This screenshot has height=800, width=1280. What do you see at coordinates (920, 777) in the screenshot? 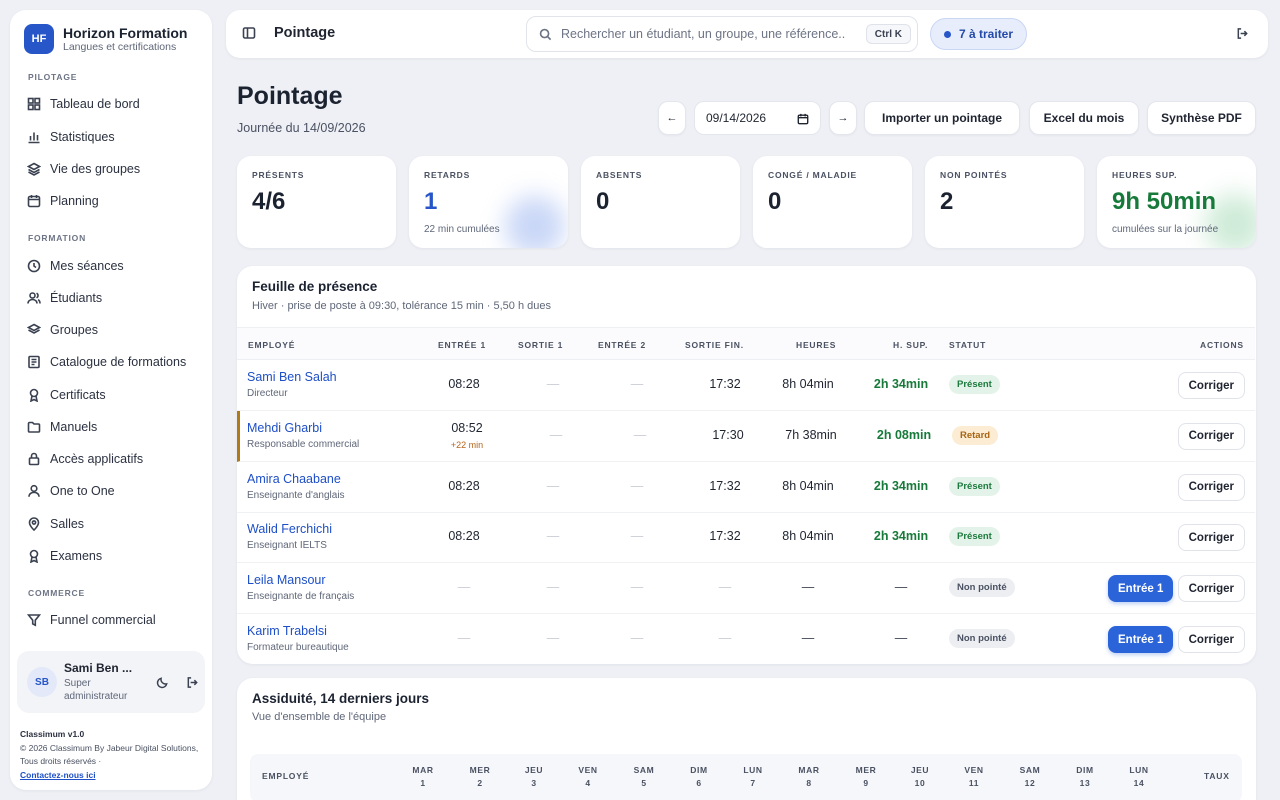
I see `day-column-header: JEU 10` at bounding box center [920, 777].